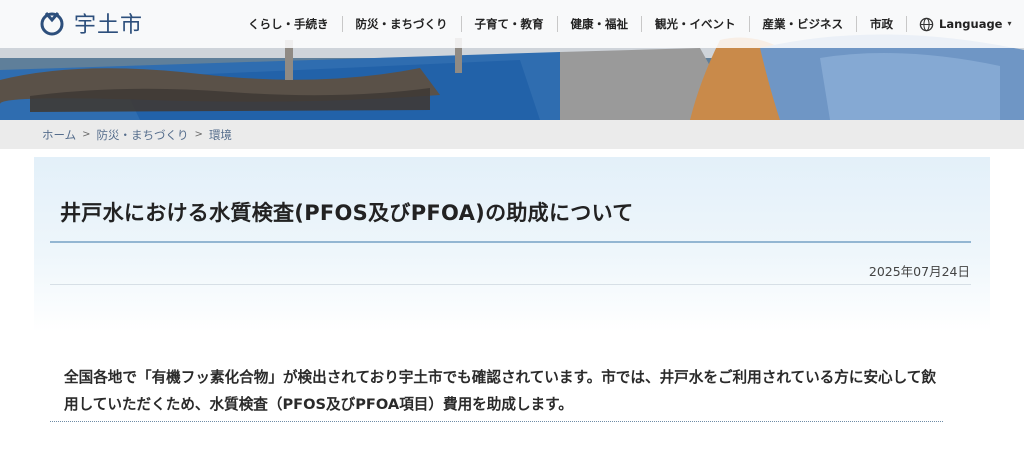 The width and height of the screenshot is (1024, 456). What do you see at coordinates (109, 25) in the screenshot?
I see `site-name: 宇土市` at bounding box center [109, 25].